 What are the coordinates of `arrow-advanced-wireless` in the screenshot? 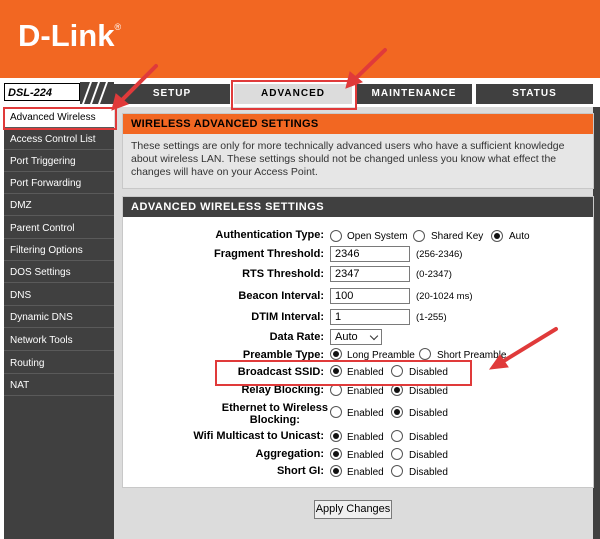 It's located at (138, 84).